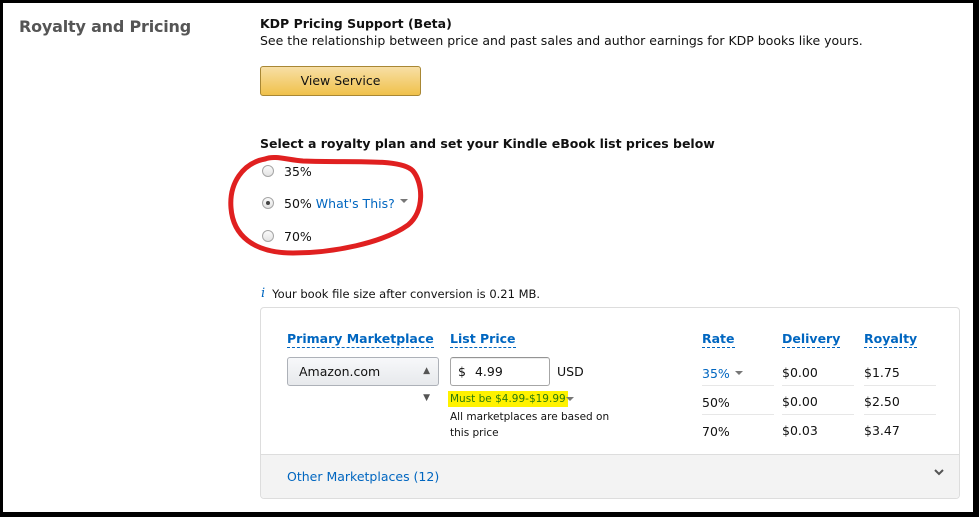  Describe the element at coordinates (363, 380) in the screenshot. I see `marketplace-select: Amazon.com ▲ ▼` at that location.